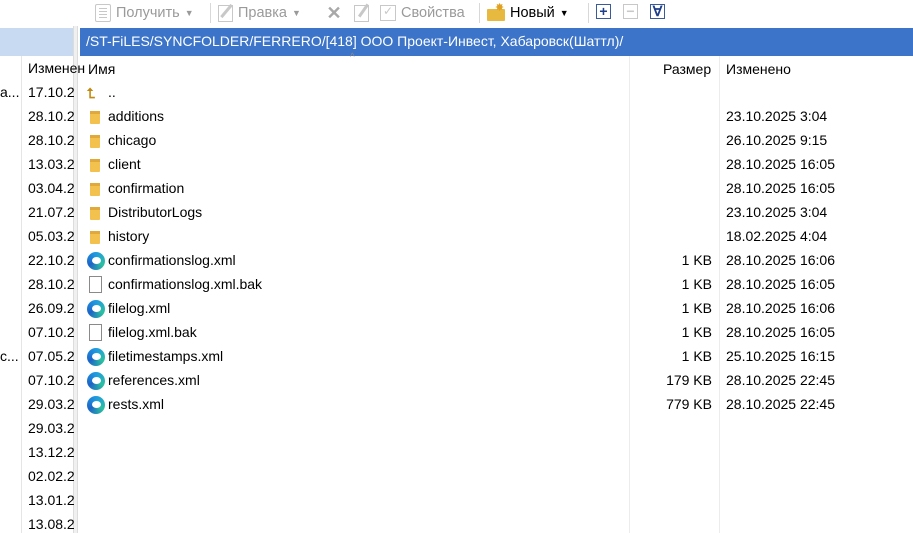 The width and height of the screenshot is (913, 533). I want to click on file-modified: 28.10.2025 16:06, so click(780, 308).